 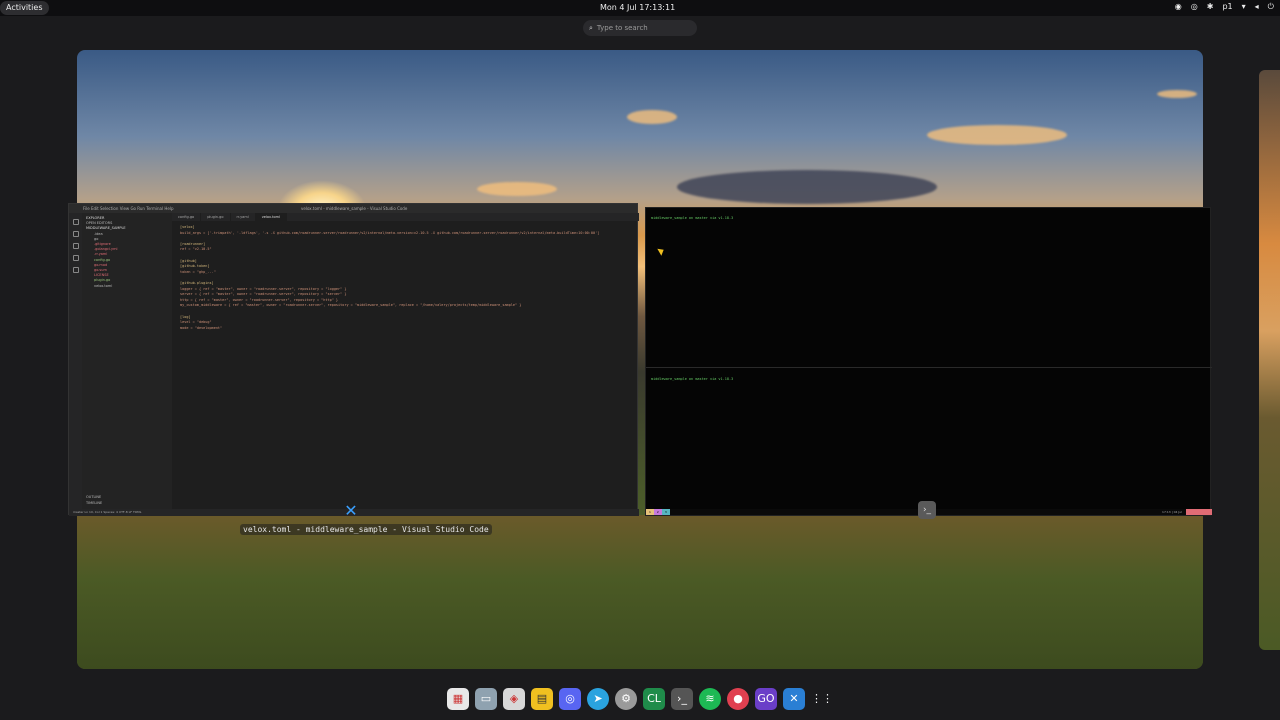 I want to click on clock: Mon 4 Jul 17:13:11, so click(x=637, y=7).